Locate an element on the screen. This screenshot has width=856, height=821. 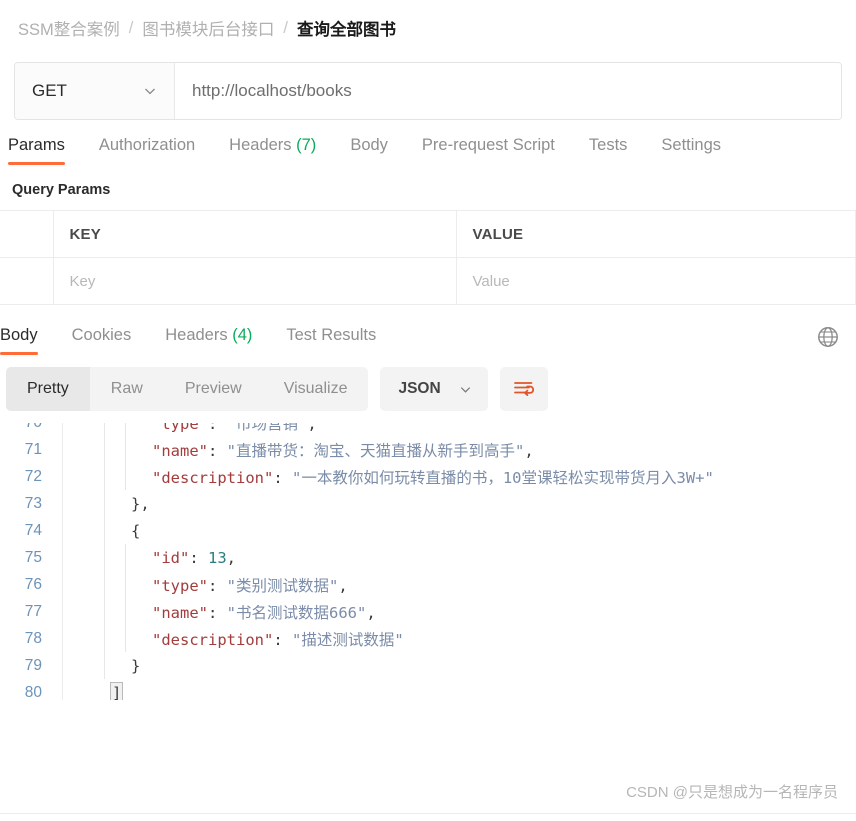
tab-params-label: Params is located at coordinates (36, 145).